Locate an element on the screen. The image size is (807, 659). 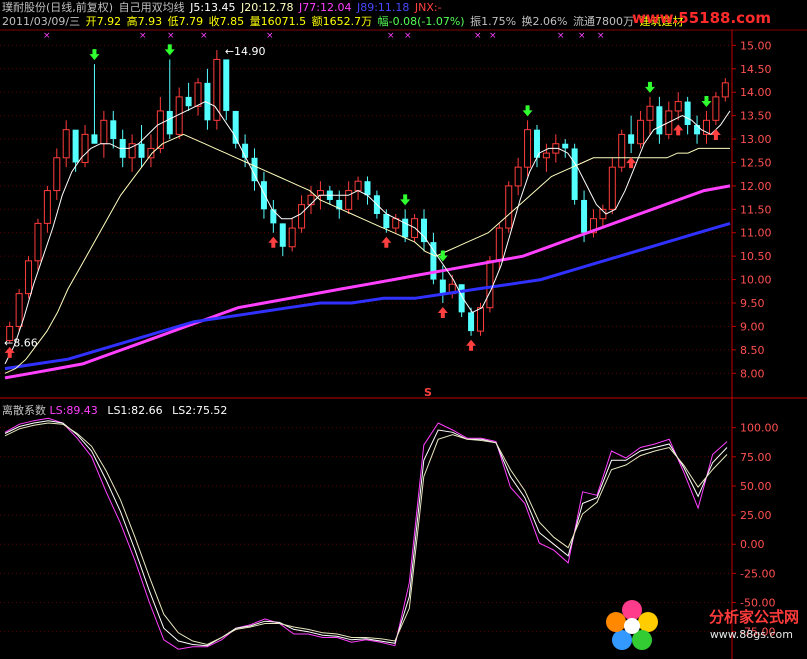
price-tick-label: 9.00 is located at coordinates (752, 326).